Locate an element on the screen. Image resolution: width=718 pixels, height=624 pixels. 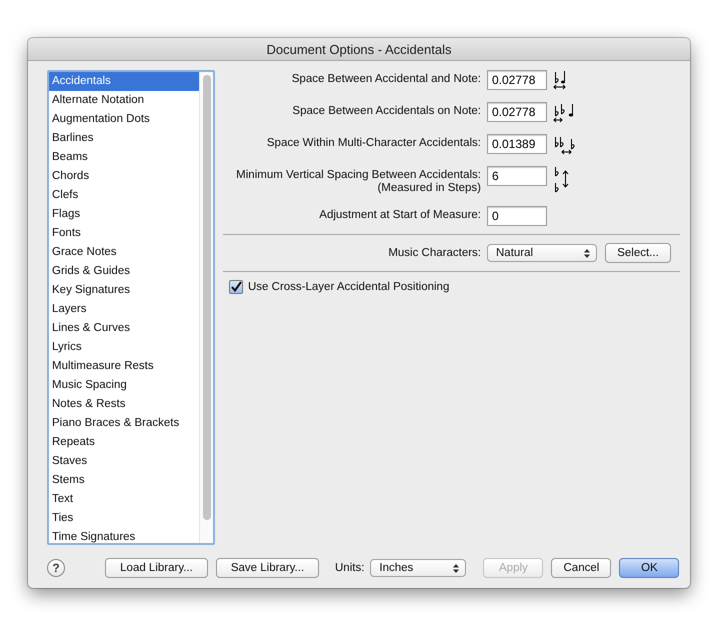
category-item: Lines & Curves is located at coordinates (124, 328).